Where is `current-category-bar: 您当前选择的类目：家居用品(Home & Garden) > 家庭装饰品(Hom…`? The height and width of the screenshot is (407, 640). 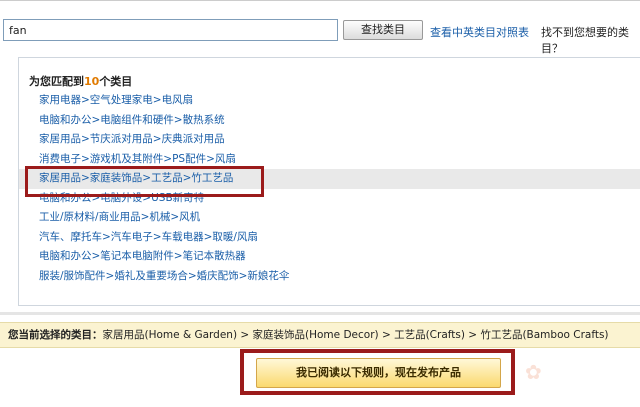 current-category-bar: 您当前选择的类目：家居用品(Home & Garden) > 家庭装饰品(Hom… is located at coordinates (320, 335).